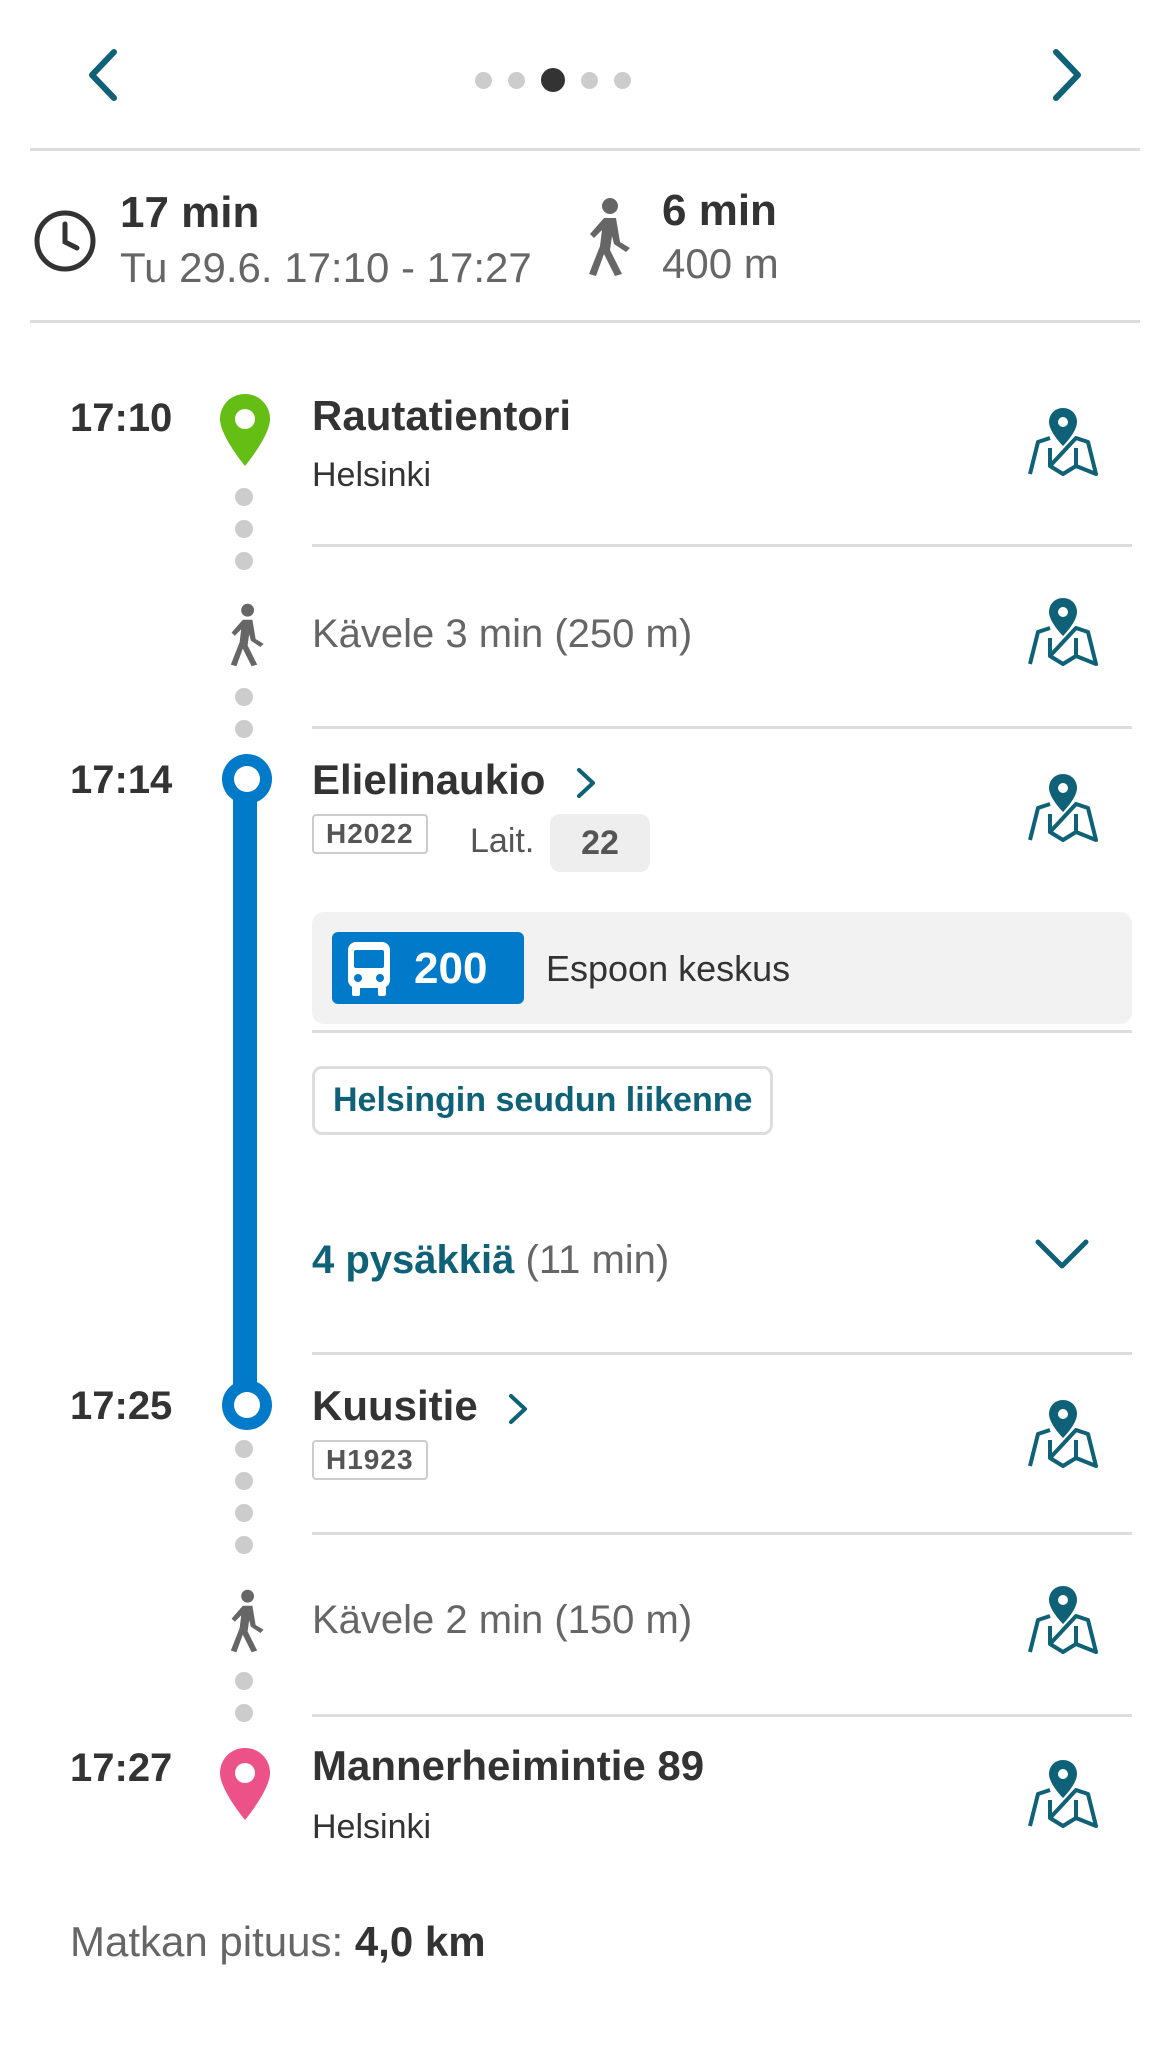 The image size is (1170, 2064). I want to click on platform-label: Lait., so click(502, 841).